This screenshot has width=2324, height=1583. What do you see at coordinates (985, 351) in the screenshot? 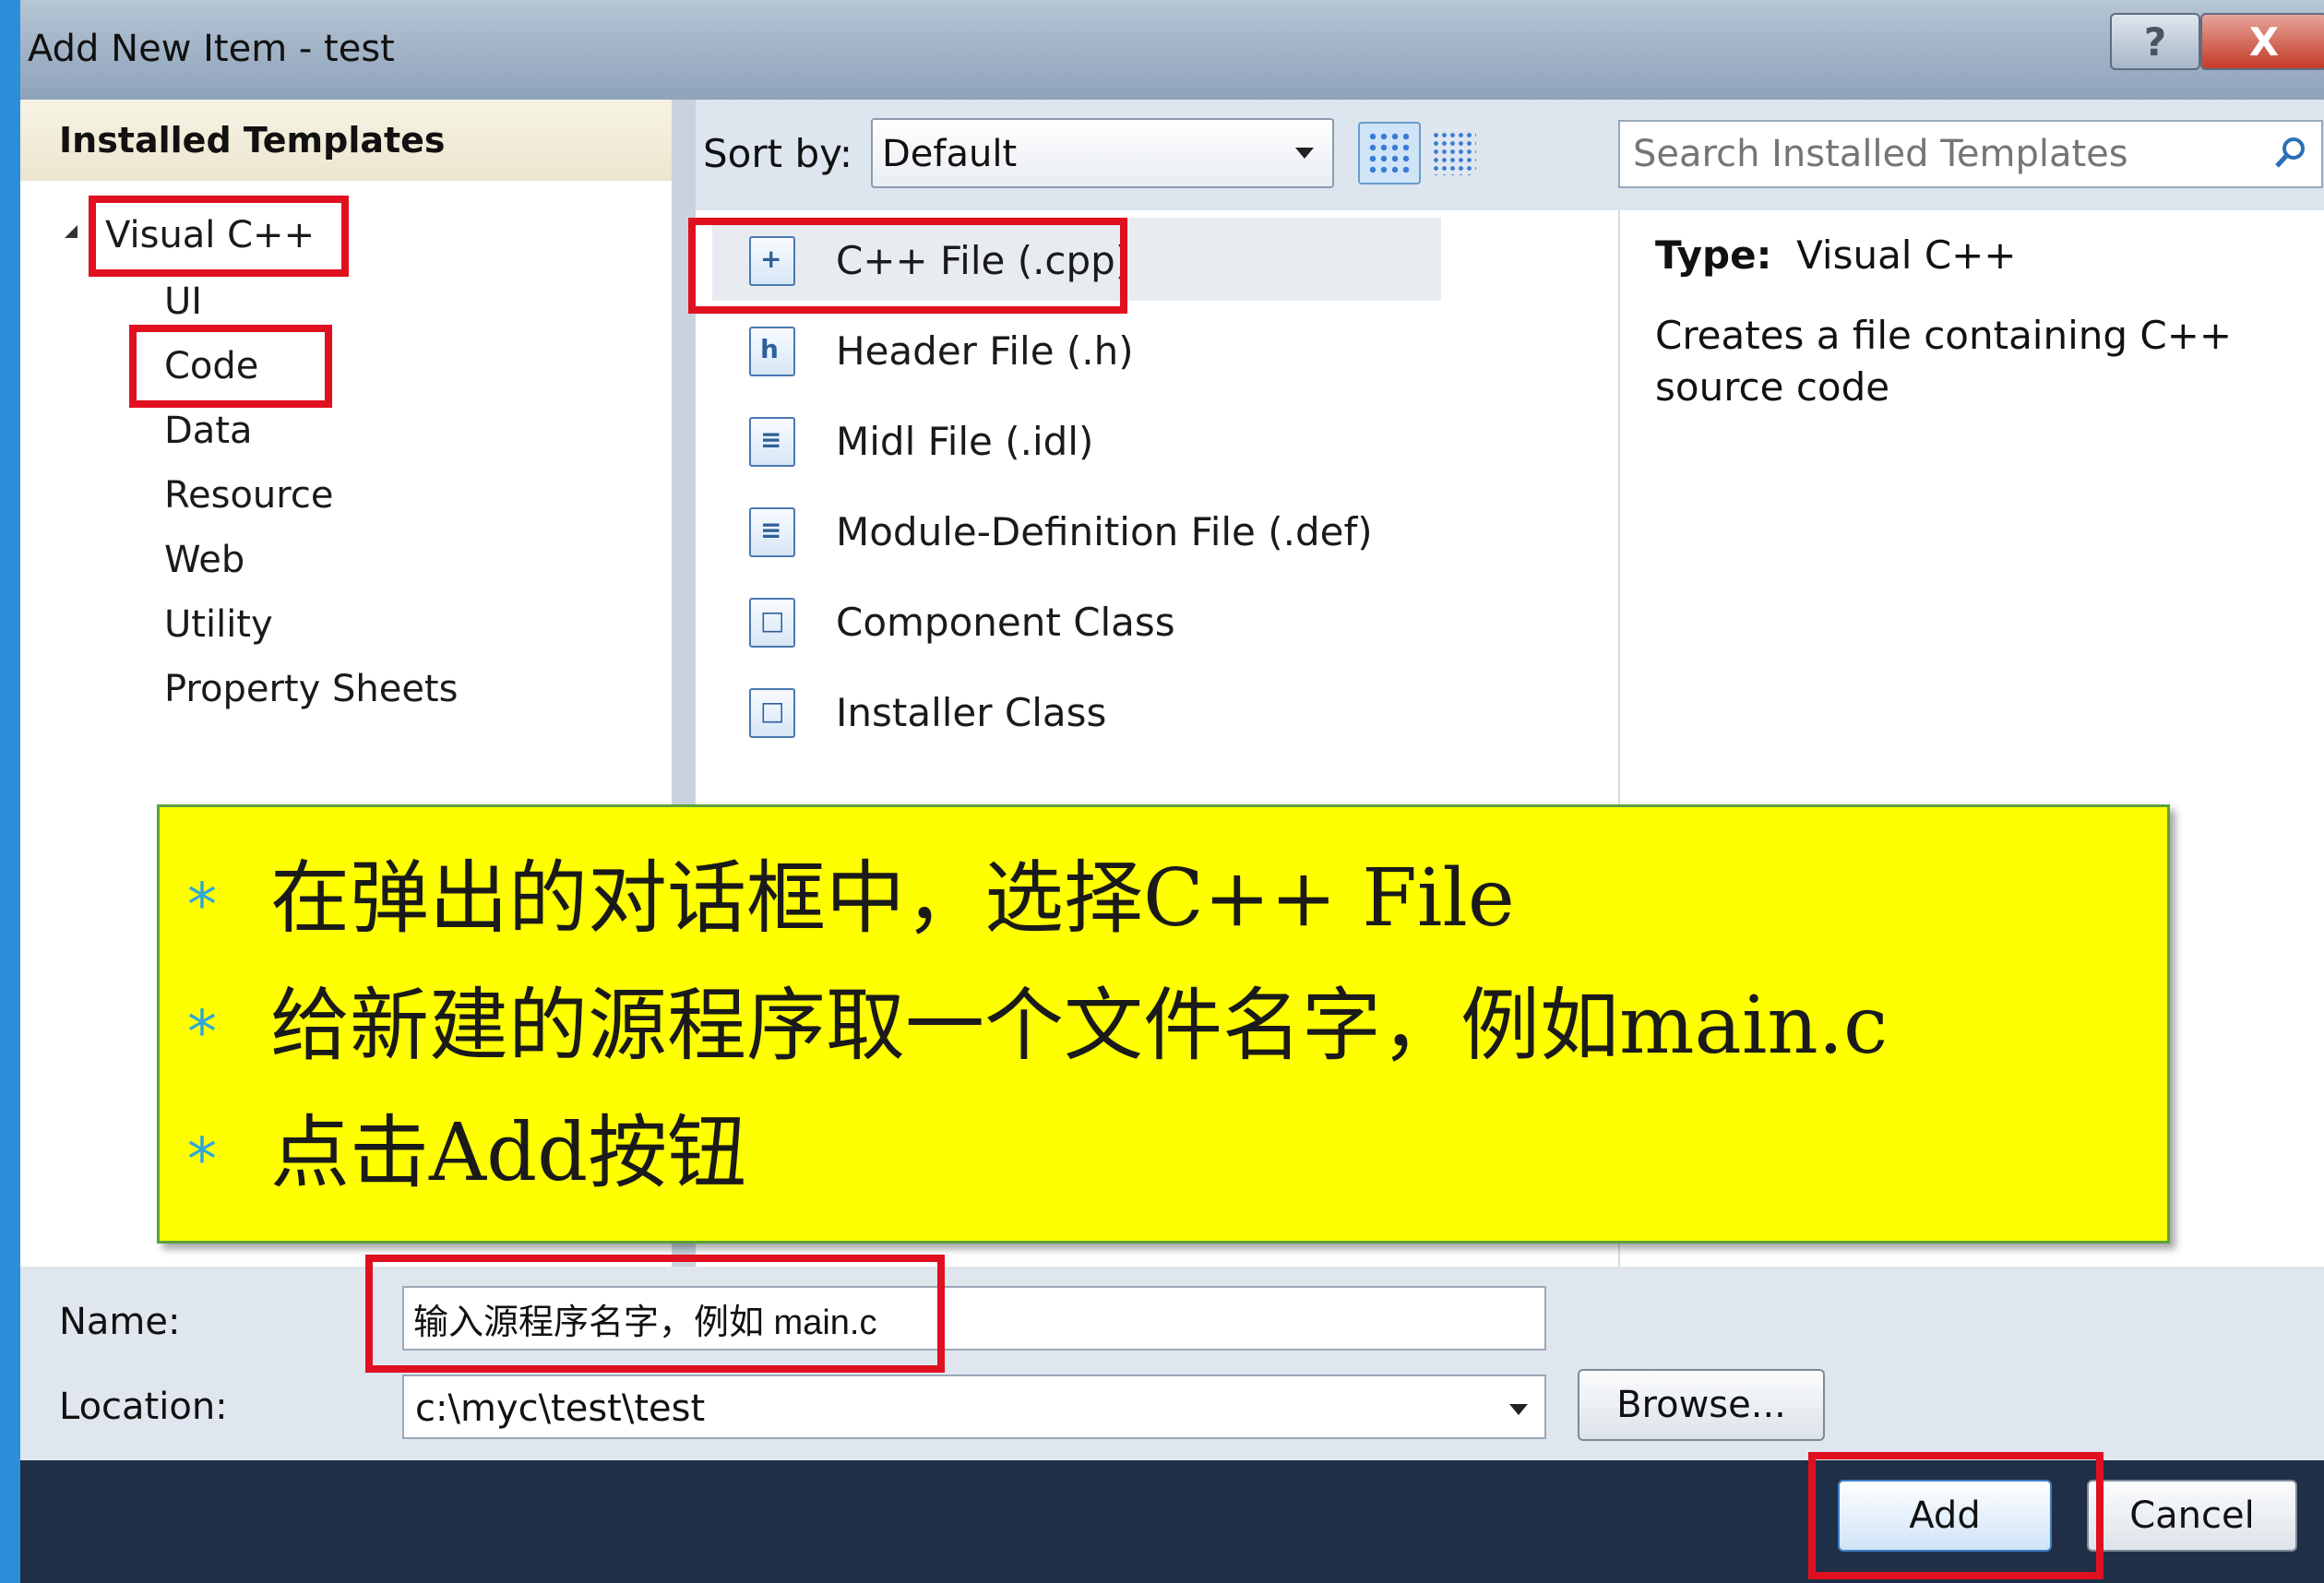
I see `template-label: Header File (.h)` at bounding box center [985, 351].